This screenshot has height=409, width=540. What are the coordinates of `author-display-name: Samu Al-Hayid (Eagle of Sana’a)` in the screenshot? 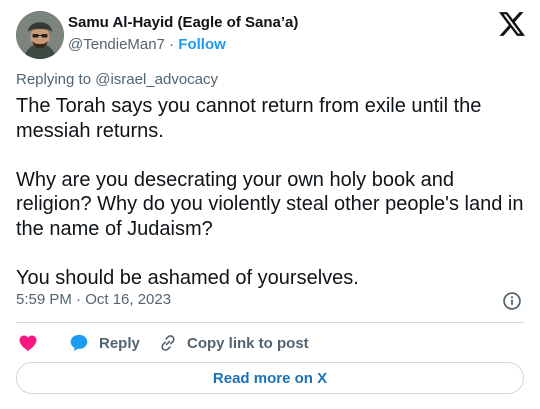 It's located at (183, 22).